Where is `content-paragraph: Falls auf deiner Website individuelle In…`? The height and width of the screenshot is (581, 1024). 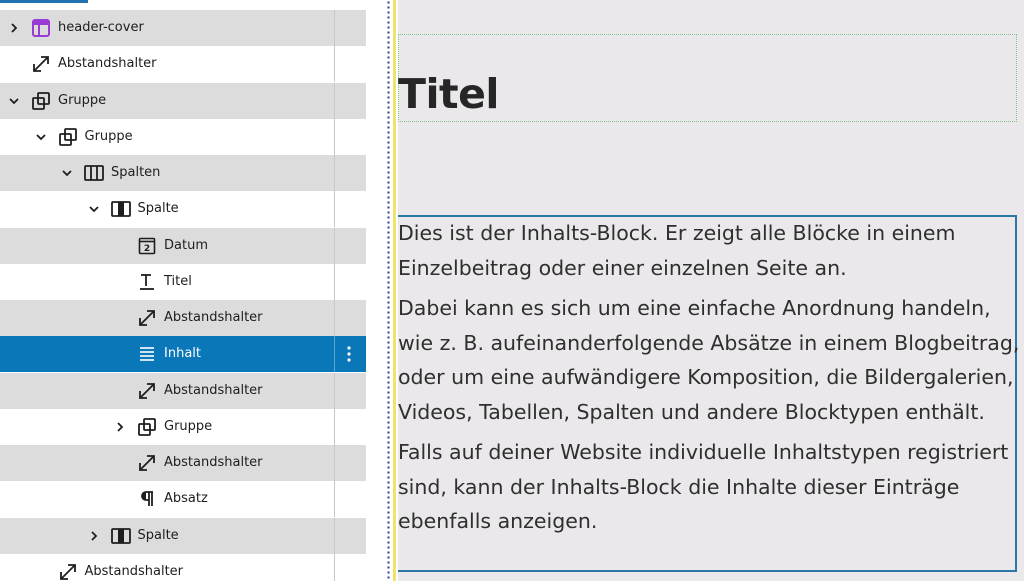
content-paragraph: Falls auf deiner Website individuelle In… is located at coordinates (703, 486).